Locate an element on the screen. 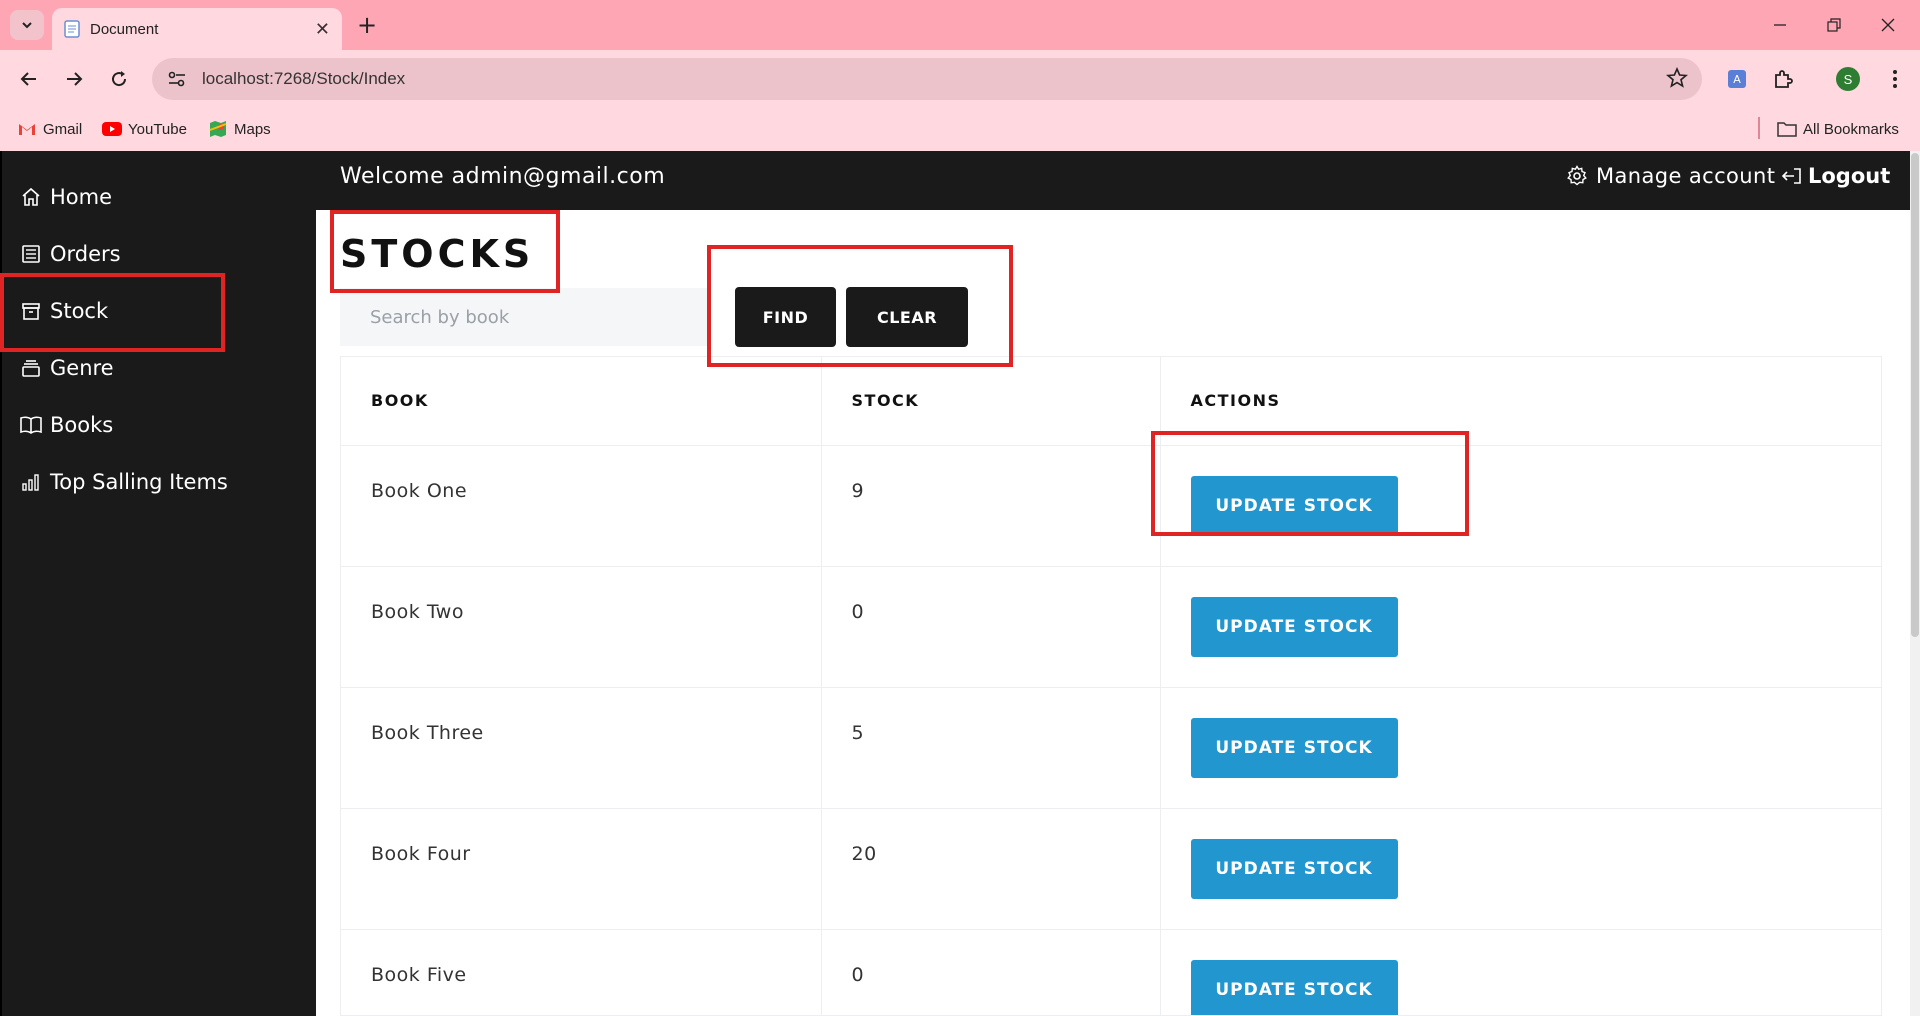 The height and width of the screenshot is (1016, 1920). search-input is located at coordinates (525, 317).